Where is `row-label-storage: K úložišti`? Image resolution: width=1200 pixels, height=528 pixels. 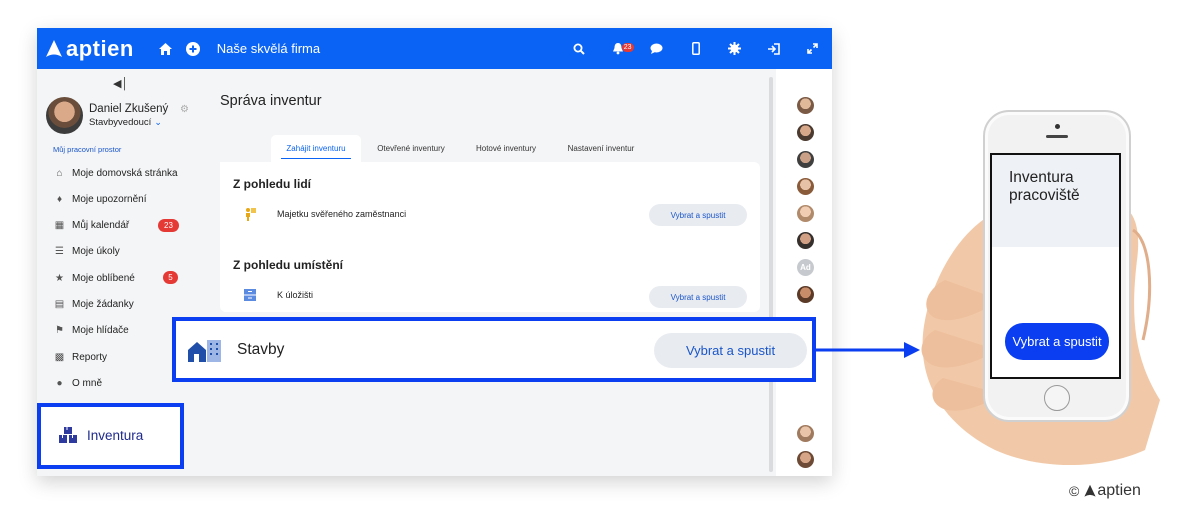
row-label-storage: K úložišti is located at coordinates (295, 295).